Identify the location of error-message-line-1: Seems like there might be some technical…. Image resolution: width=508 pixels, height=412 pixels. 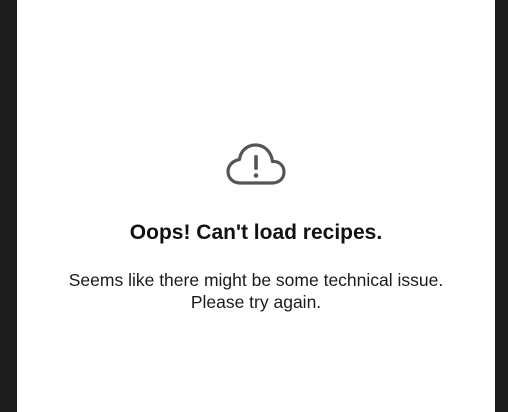
(256, 280).